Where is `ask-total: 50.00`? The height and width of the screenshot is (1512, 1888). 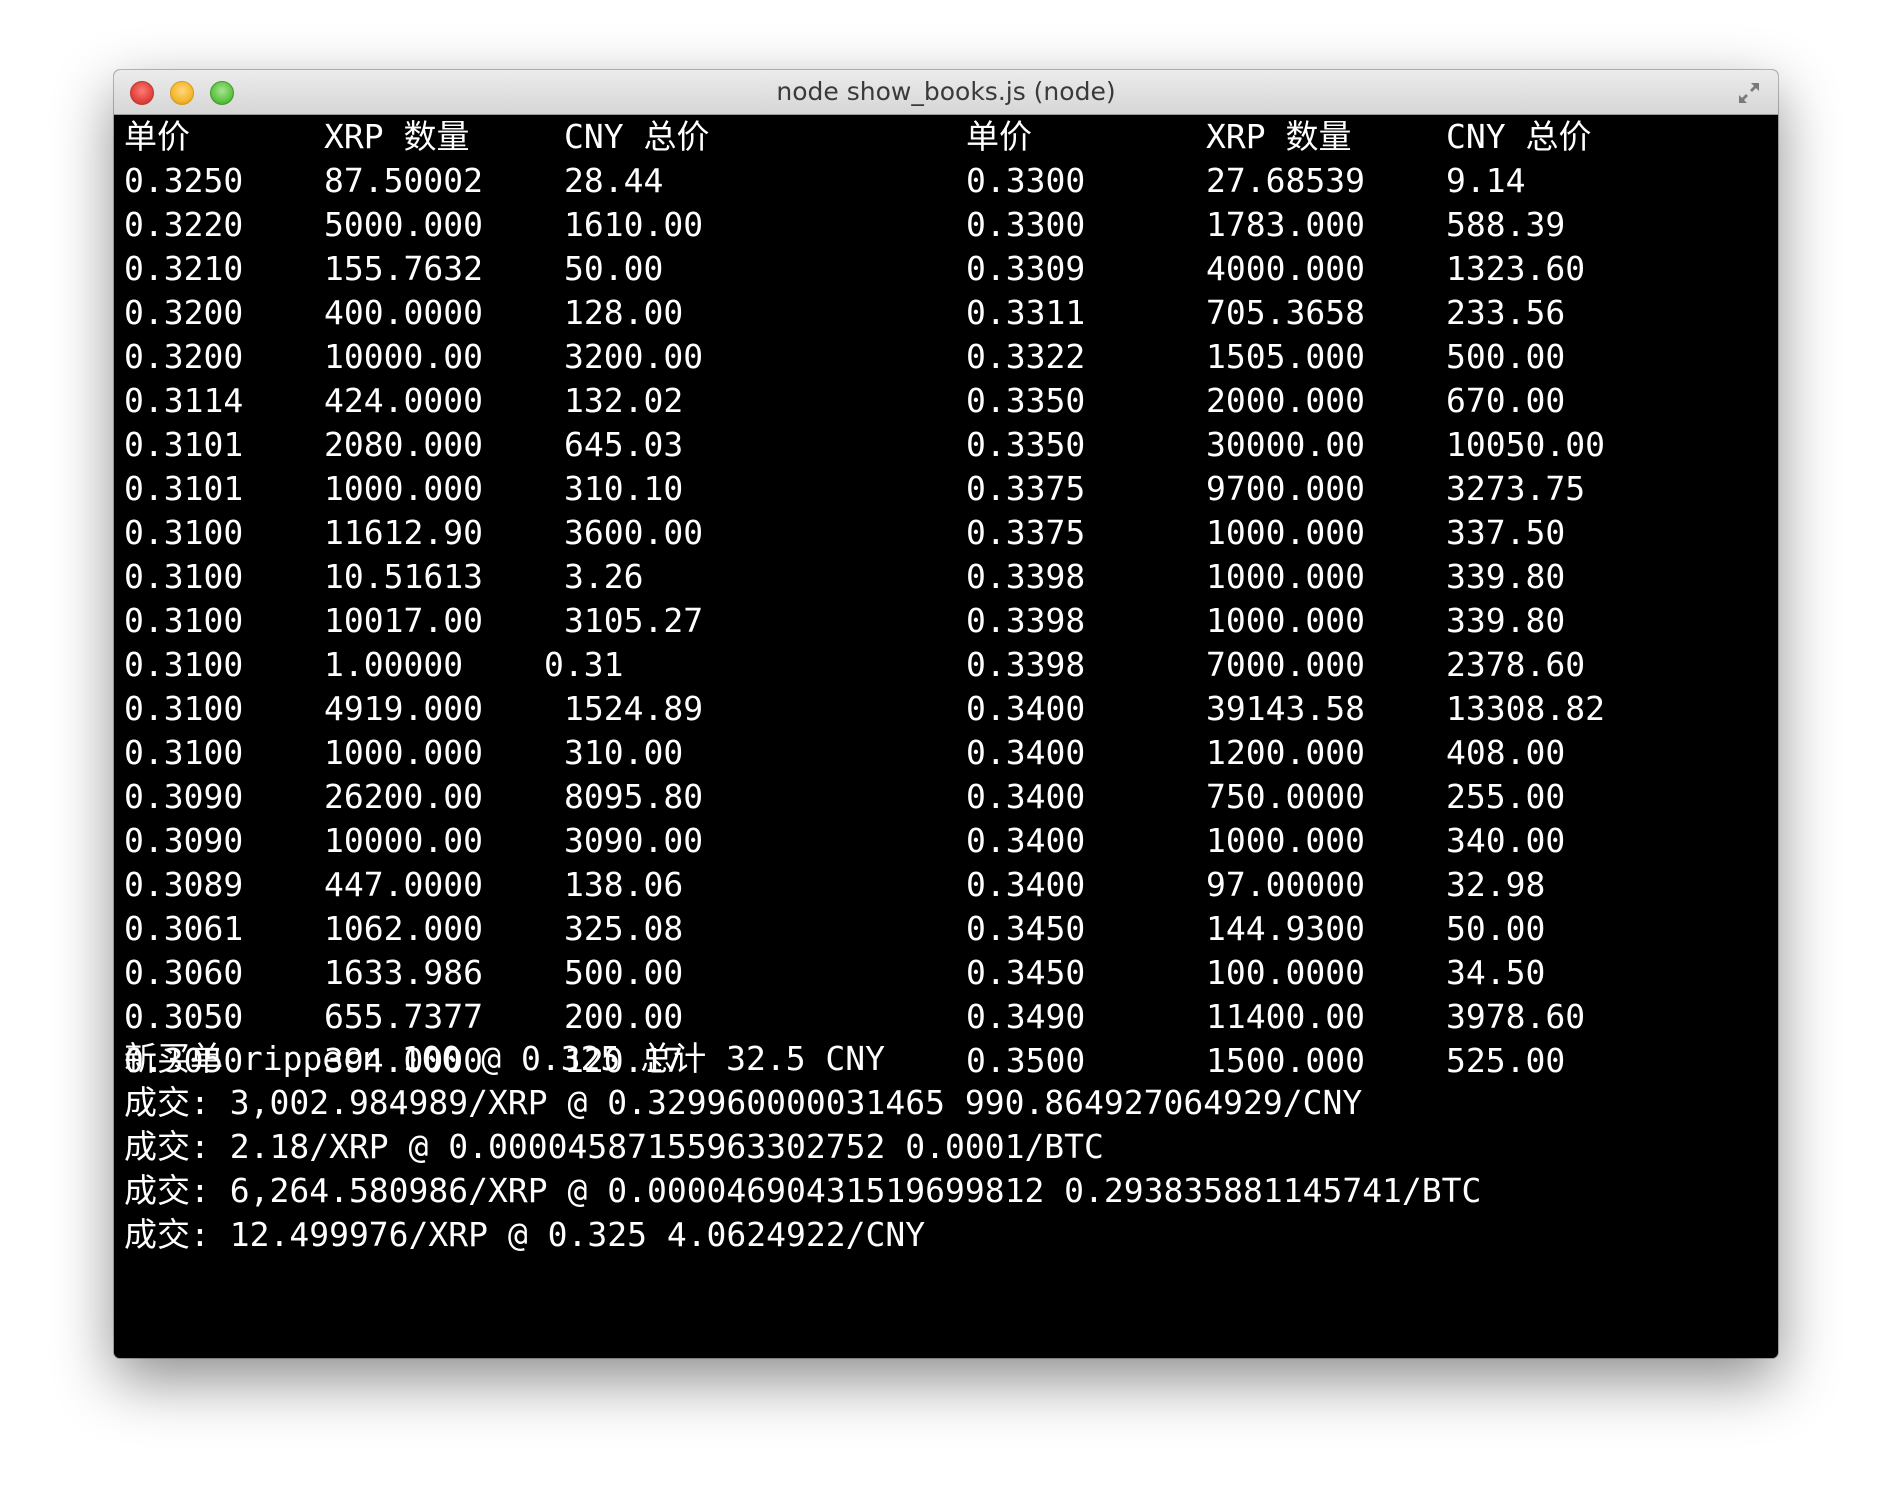 ask-total: 50.00 is located at coordinates (1496, 928).